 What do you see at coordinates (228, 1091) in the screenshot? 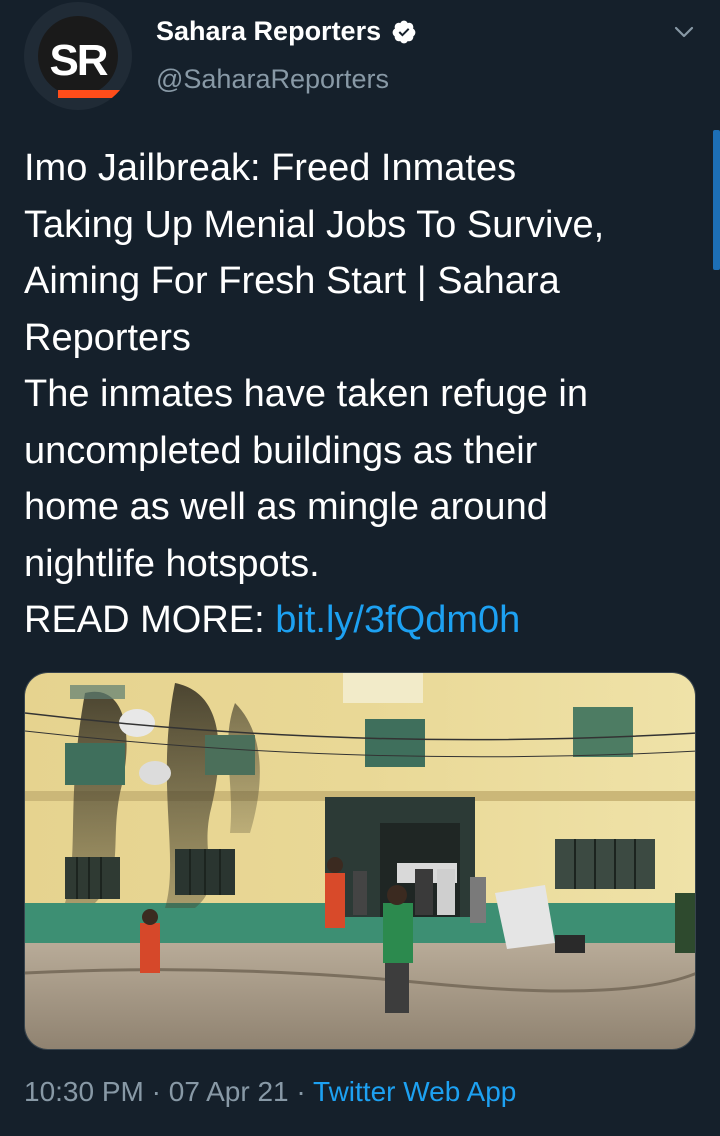
I see `tweet-date: 07 Apr 21` at bounding box center [228, 1091].